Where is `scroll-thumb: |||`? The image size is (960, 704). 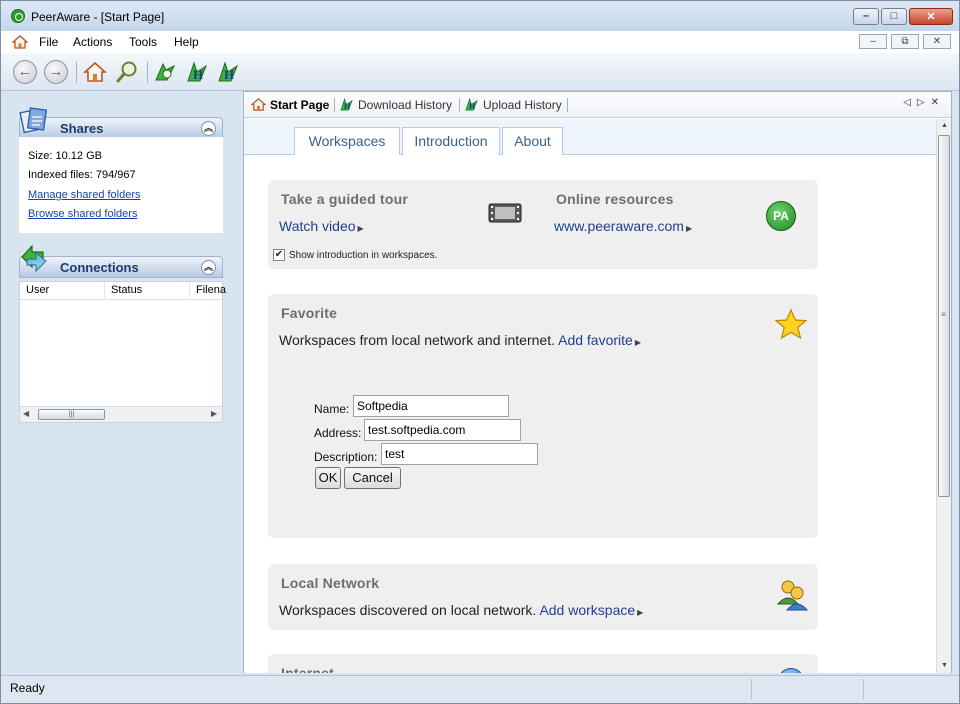 scroll-thumb: ||| is located at coordinates (71, 414).